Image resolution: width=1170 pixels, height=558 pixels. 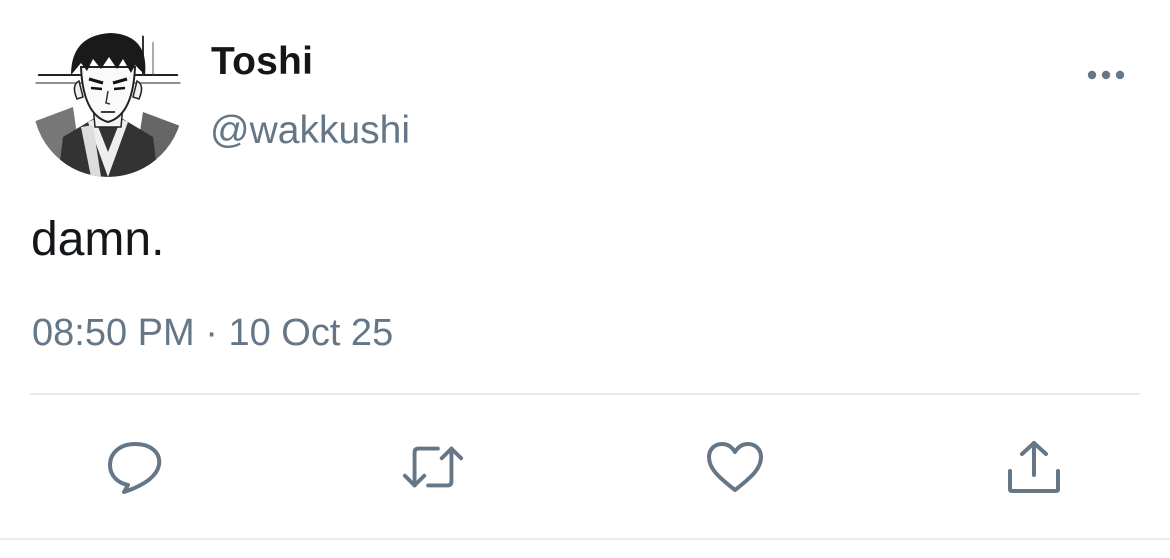 I want to click on tweet-date: 10 Oct 25, so click(x=311, y=333).